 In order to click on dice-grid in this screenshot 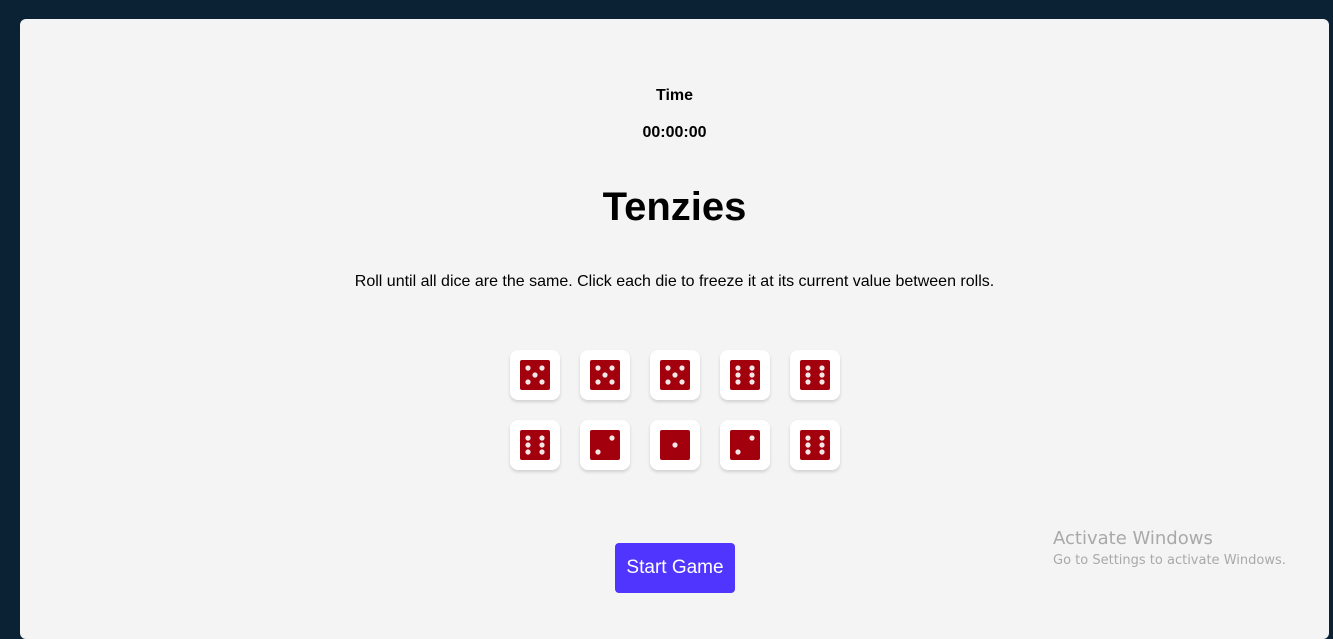, I will do `click(675, 410)`.